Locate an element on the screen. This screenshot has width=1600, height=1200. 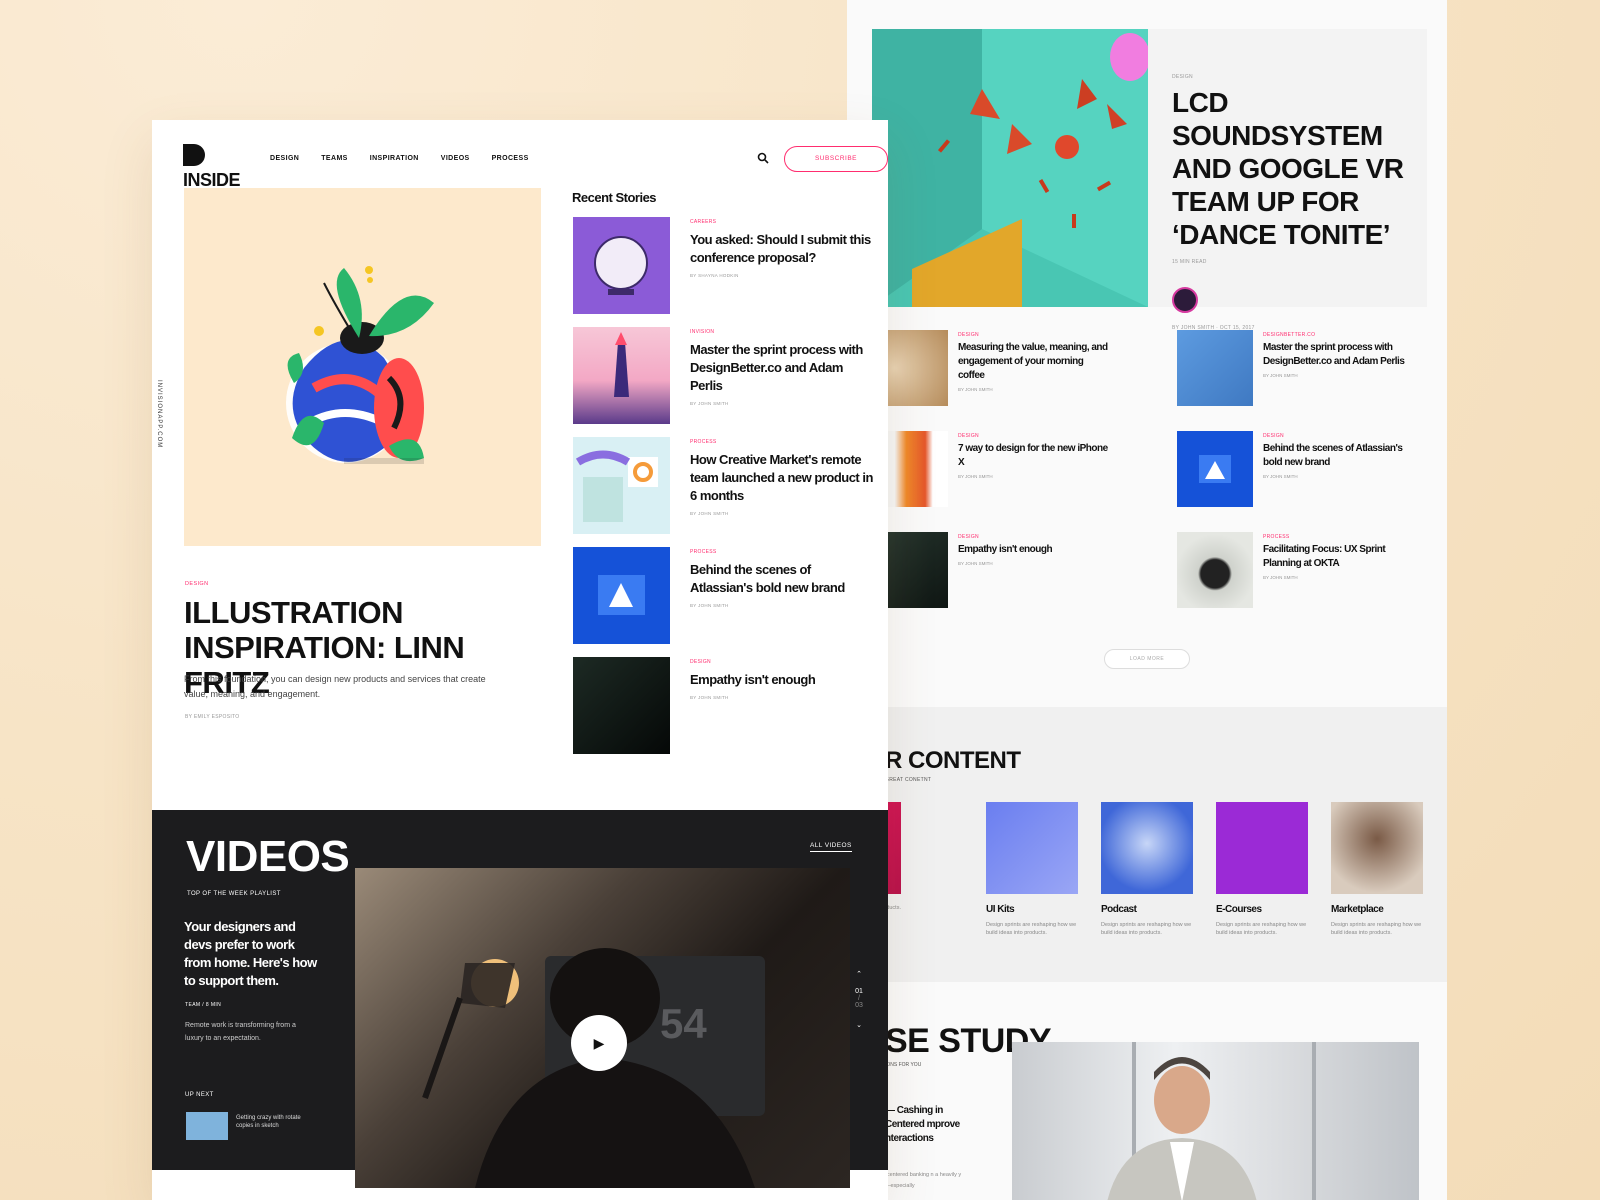
featured-byline: BY EMILY ESPOSITO is located at coordinates (212, 717).